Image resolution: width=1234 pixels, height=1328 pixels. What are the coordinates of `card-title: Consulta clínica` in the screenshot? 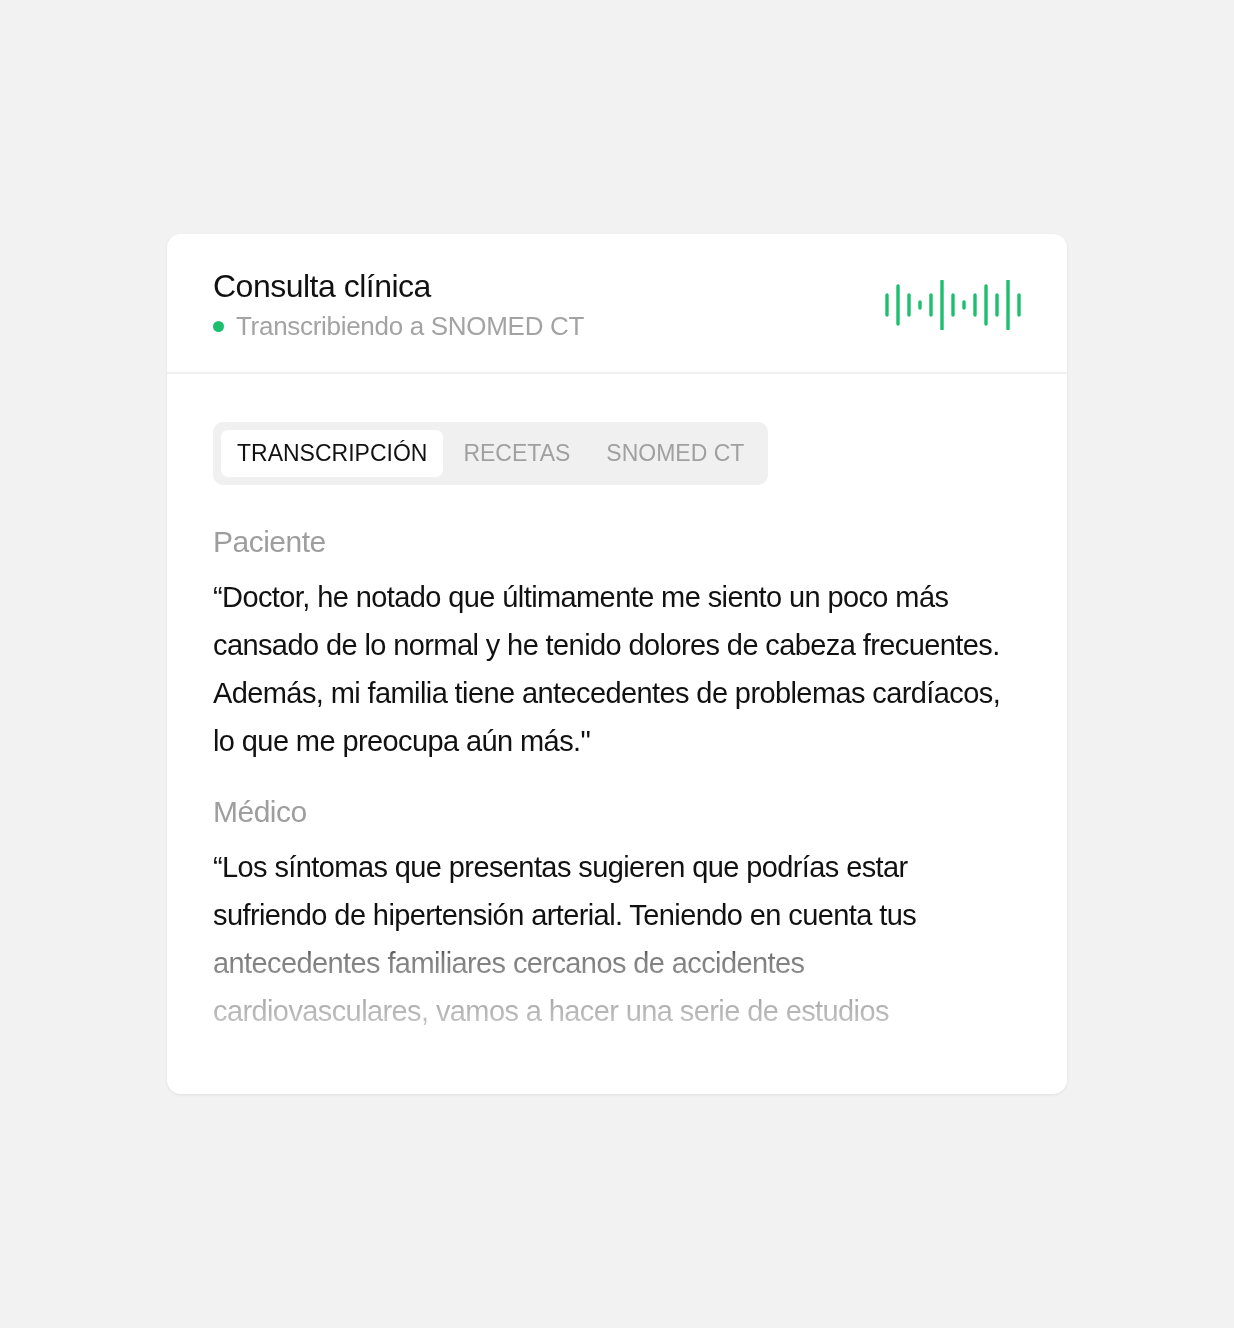 It's located at (323, 286).